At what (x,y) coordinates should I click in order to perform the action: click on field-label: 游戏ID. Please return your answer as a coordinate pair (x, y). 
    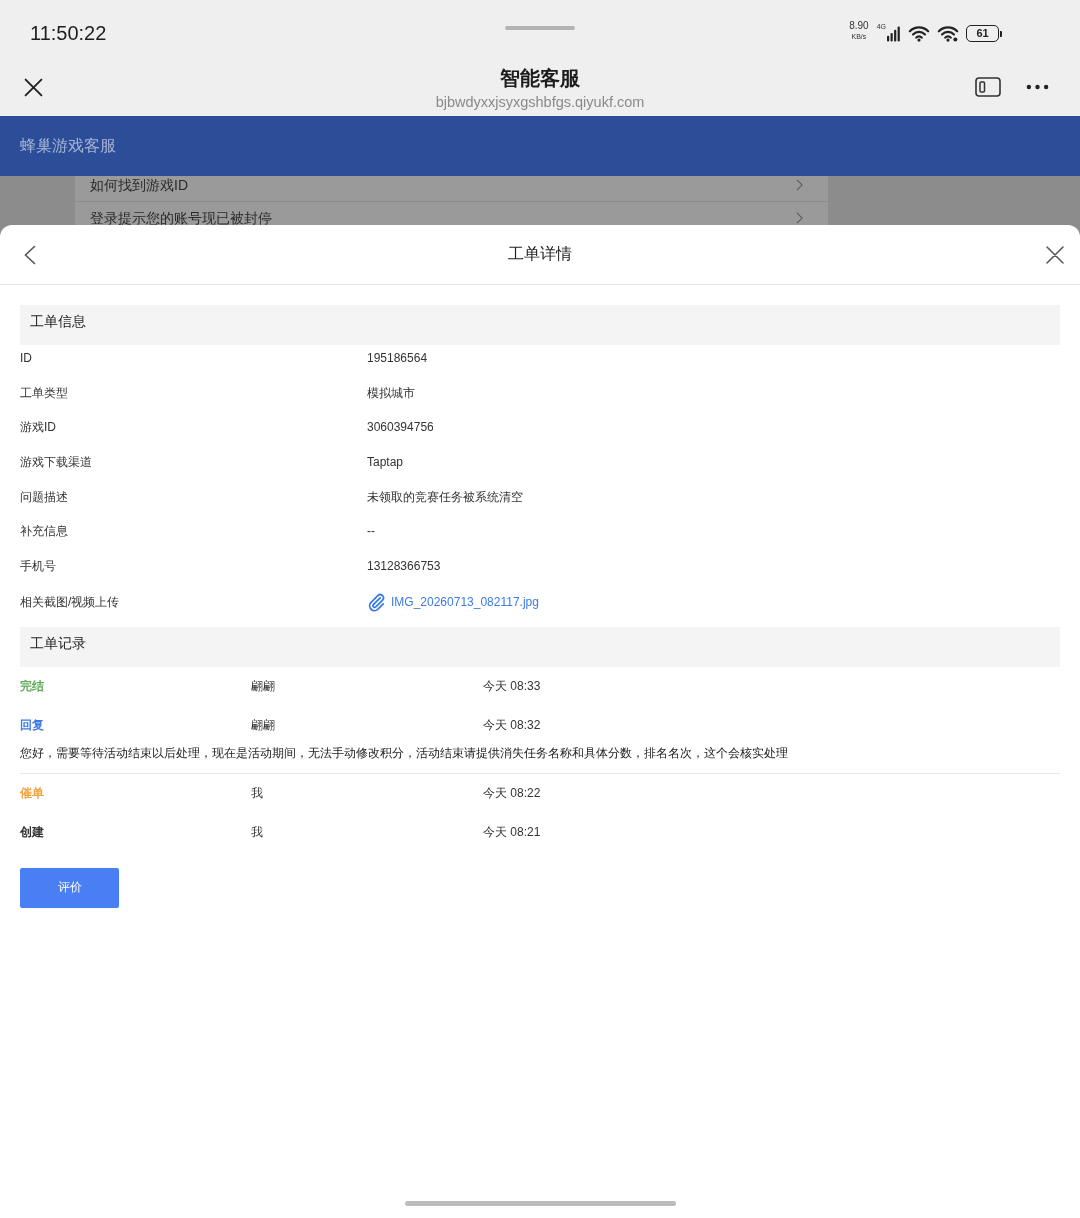
    Looking at the image, I should click on (38, 428).